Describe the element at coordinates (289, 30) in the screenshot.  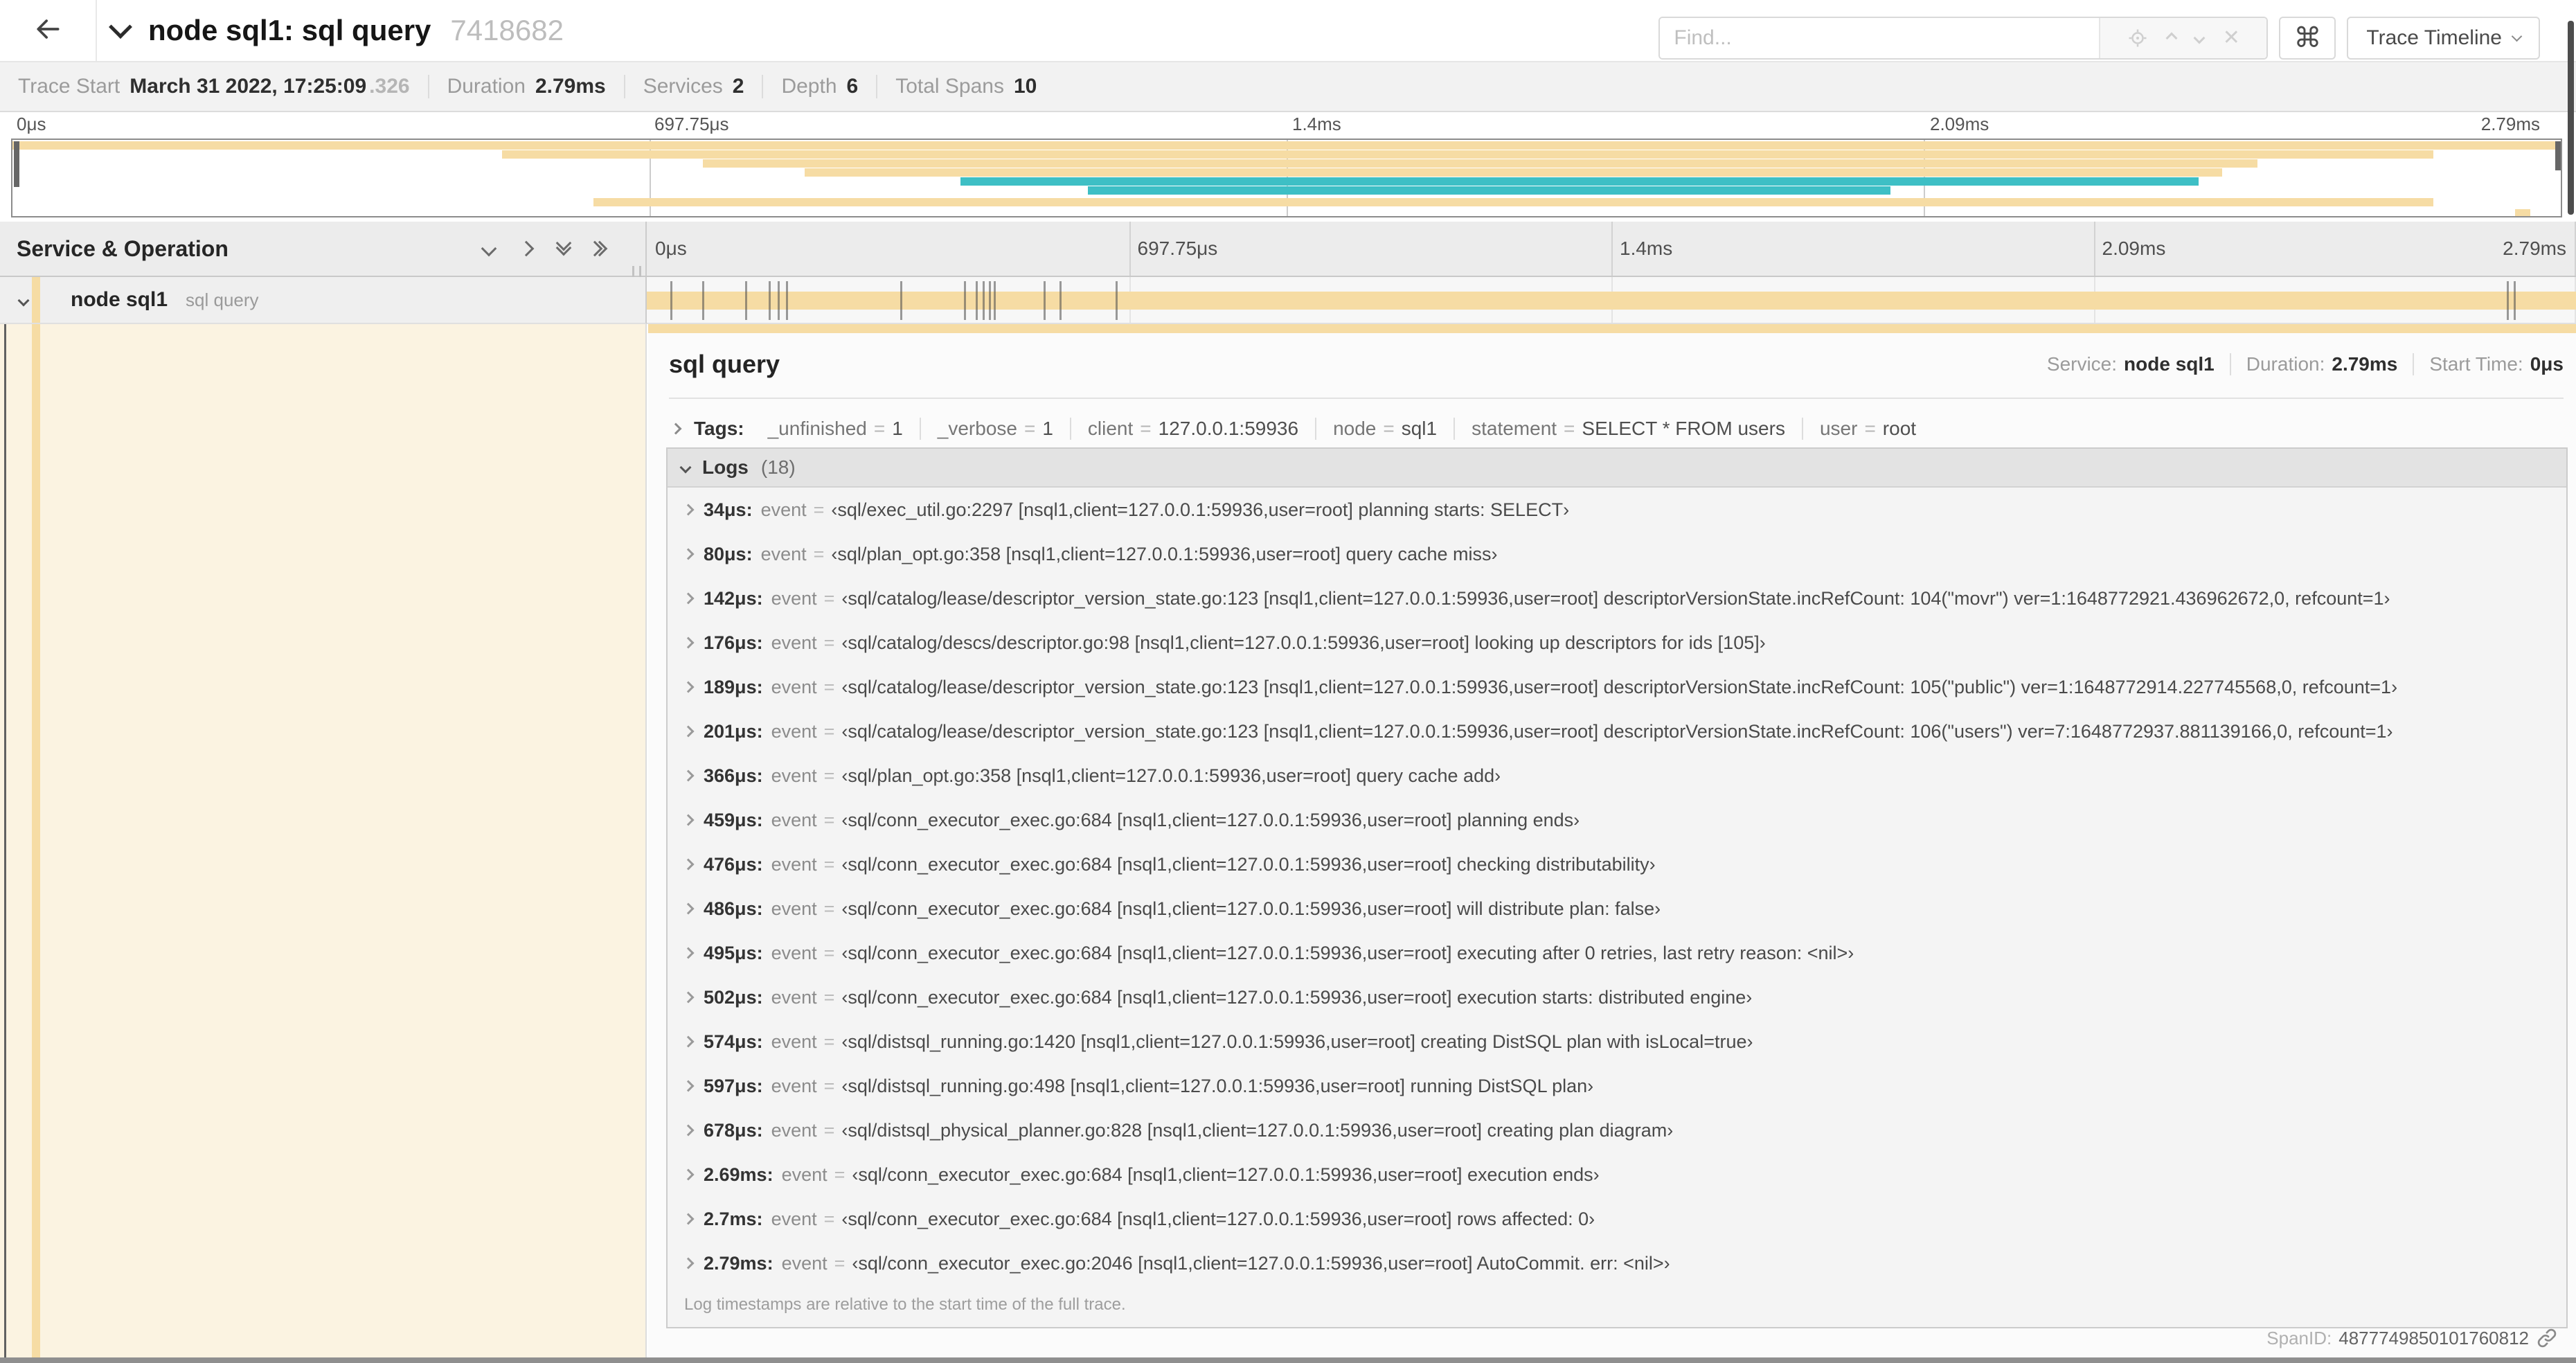
I see `page-title: node sql1: sql query` at that location.